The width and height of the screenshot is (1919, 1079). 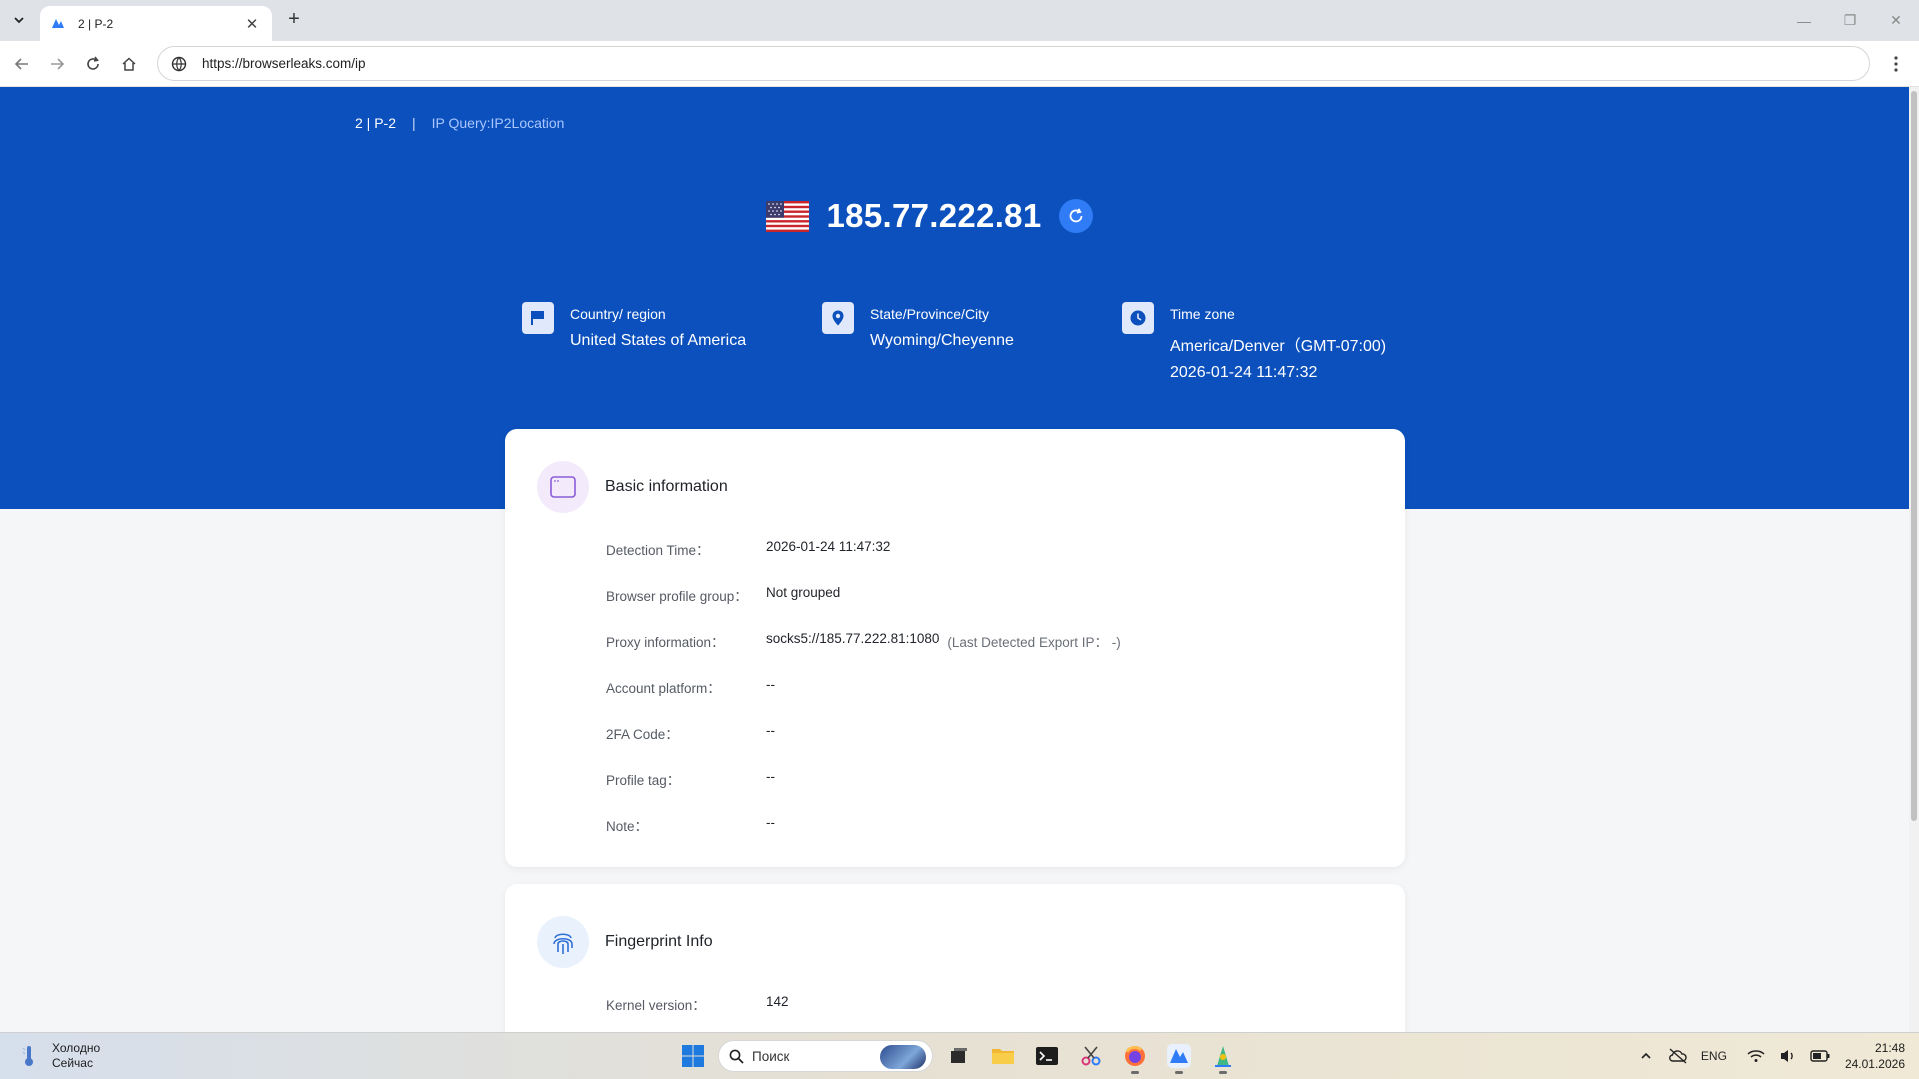 What do you see at coordinates (748, 549) in the screenshot?
I see `info-row: Detection Time： 2026-01-24 11:47:32` at bounding box center [748, 549].